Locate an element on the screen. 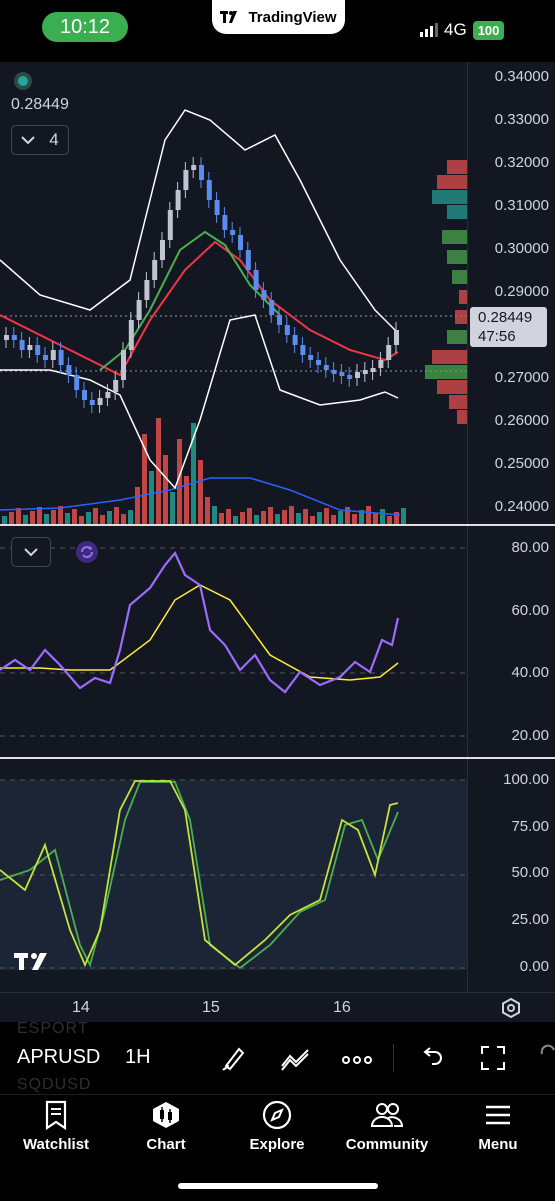  nav-chart: Chart is located at coordinates (166, 1126).